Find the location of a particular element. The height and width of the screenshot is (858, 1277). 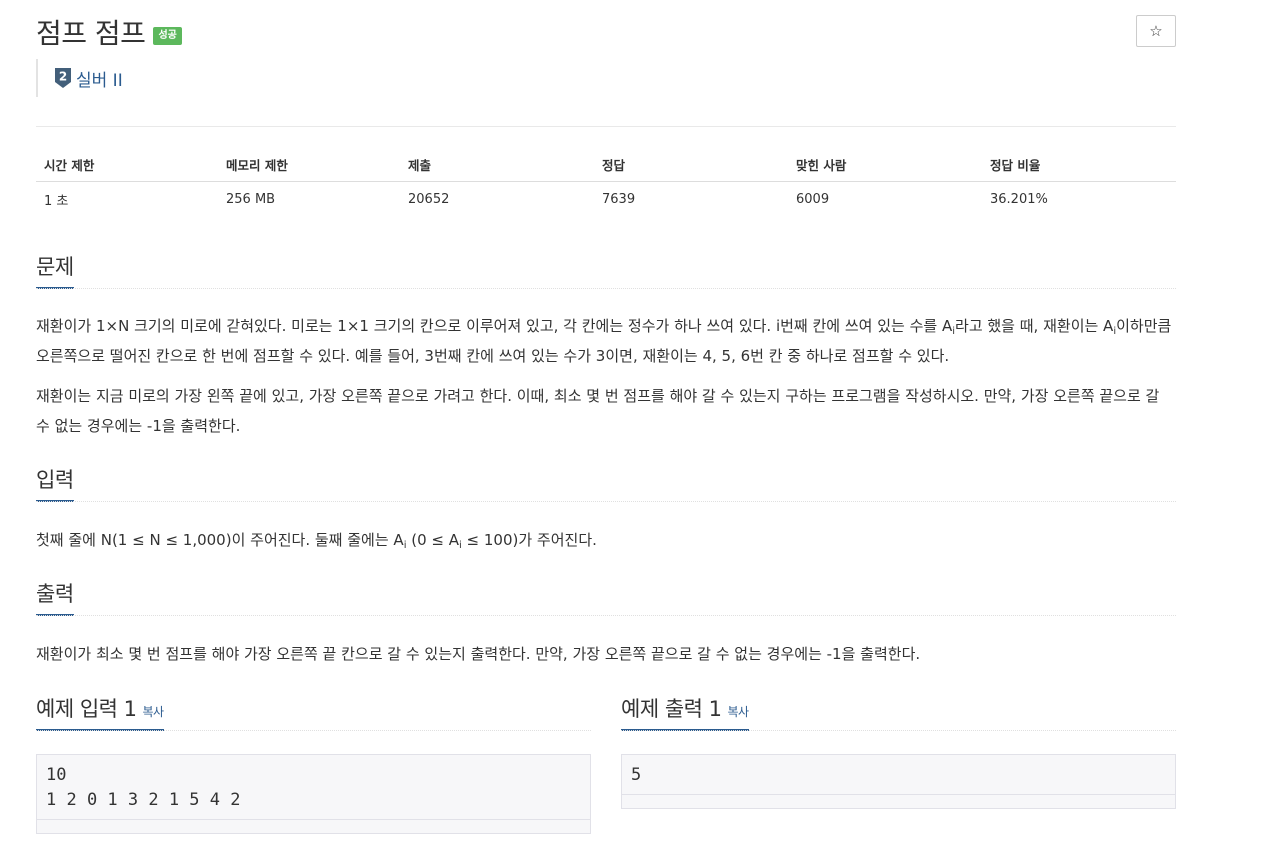

output-section-header: 출력 is located at coordinates (606, 597).